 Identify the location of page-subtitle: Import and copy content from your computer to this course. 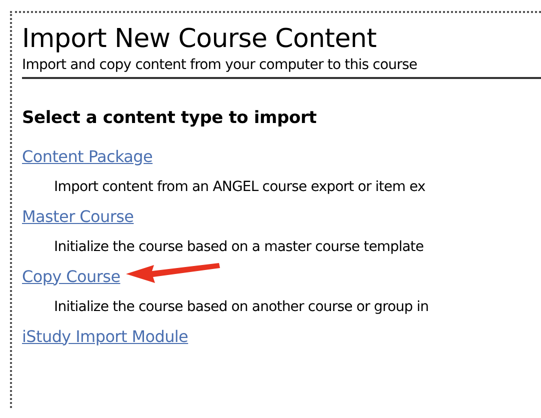
(281, 67).